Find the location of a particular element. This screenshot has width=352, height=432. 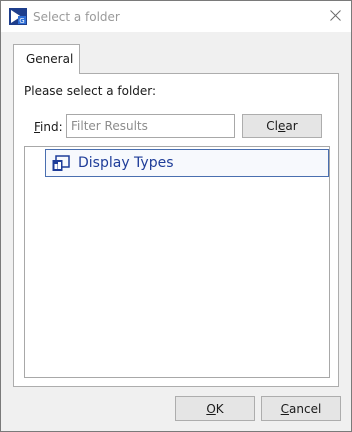

tree-item-label: Display Types is located at coordinates (126, 163).